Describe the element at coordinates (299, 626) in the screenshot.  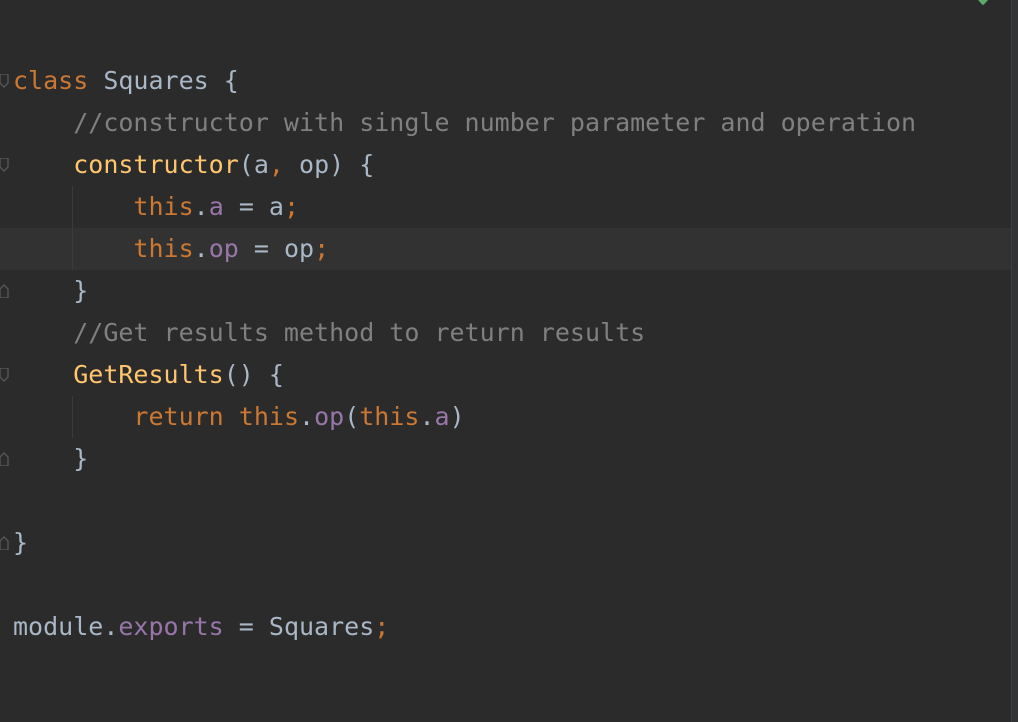
I see `code-token: = Squares` at that location.